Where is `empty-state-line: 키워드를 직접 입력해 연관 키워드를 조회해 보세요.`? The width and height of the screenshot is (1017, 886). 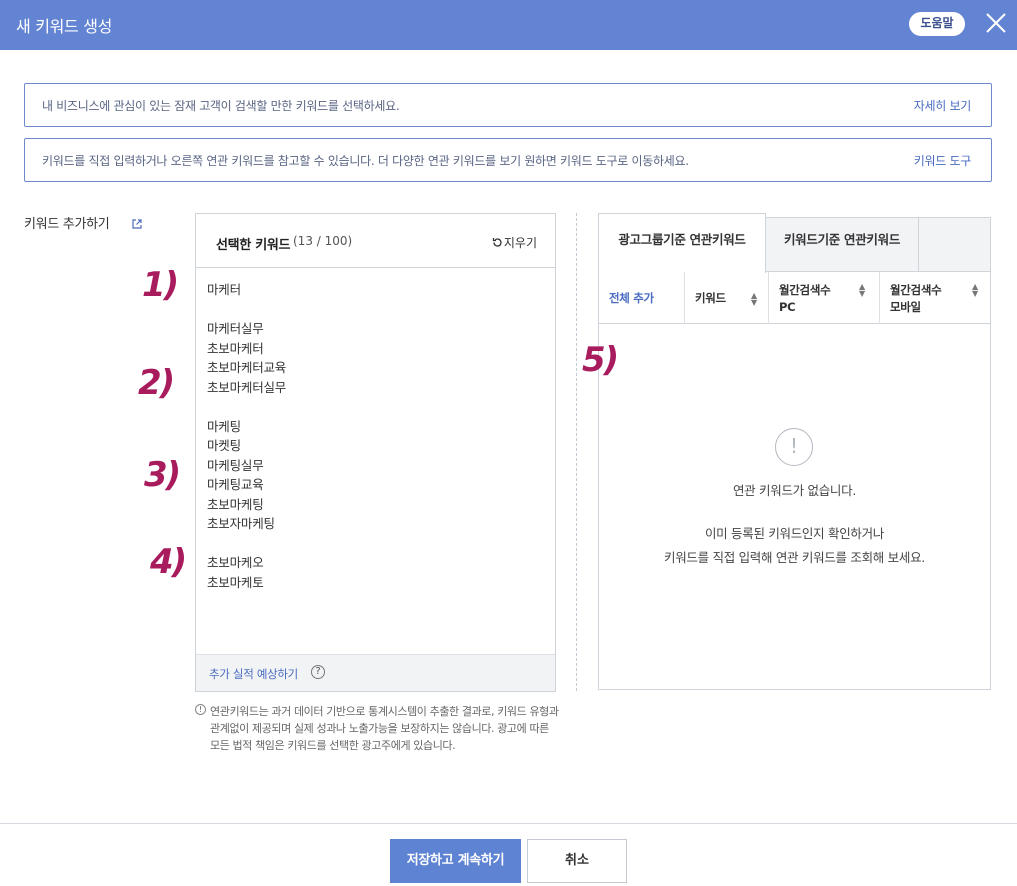
empty-state-line: 키워드를 직접 입력해 연관 키워드를 조회해 보세요. is located at coordinates (794, 557).